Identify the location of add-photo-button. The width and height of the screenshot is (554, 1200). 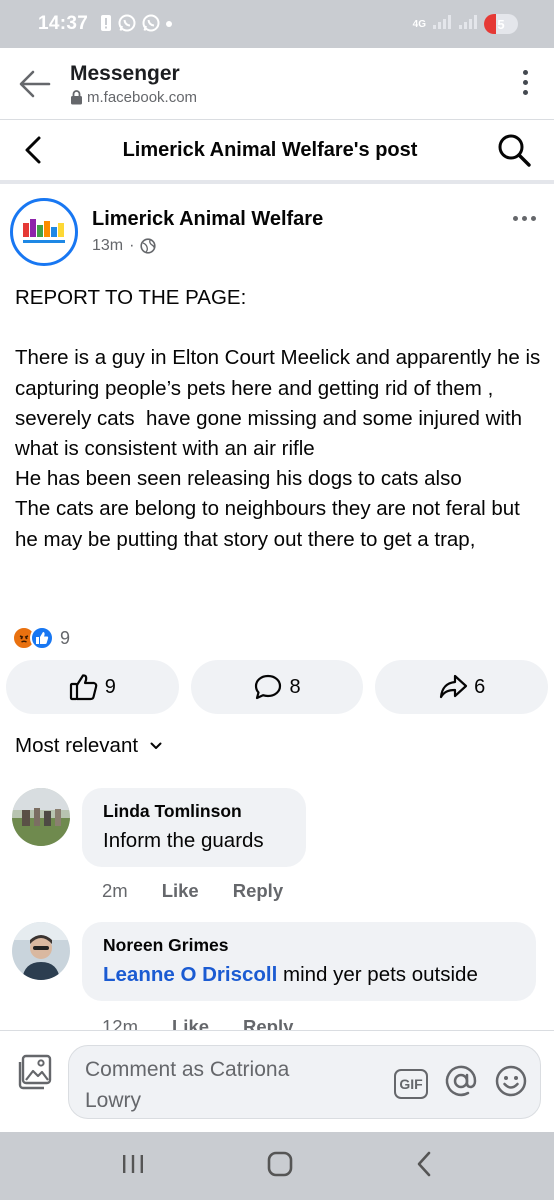
(35, 1074).